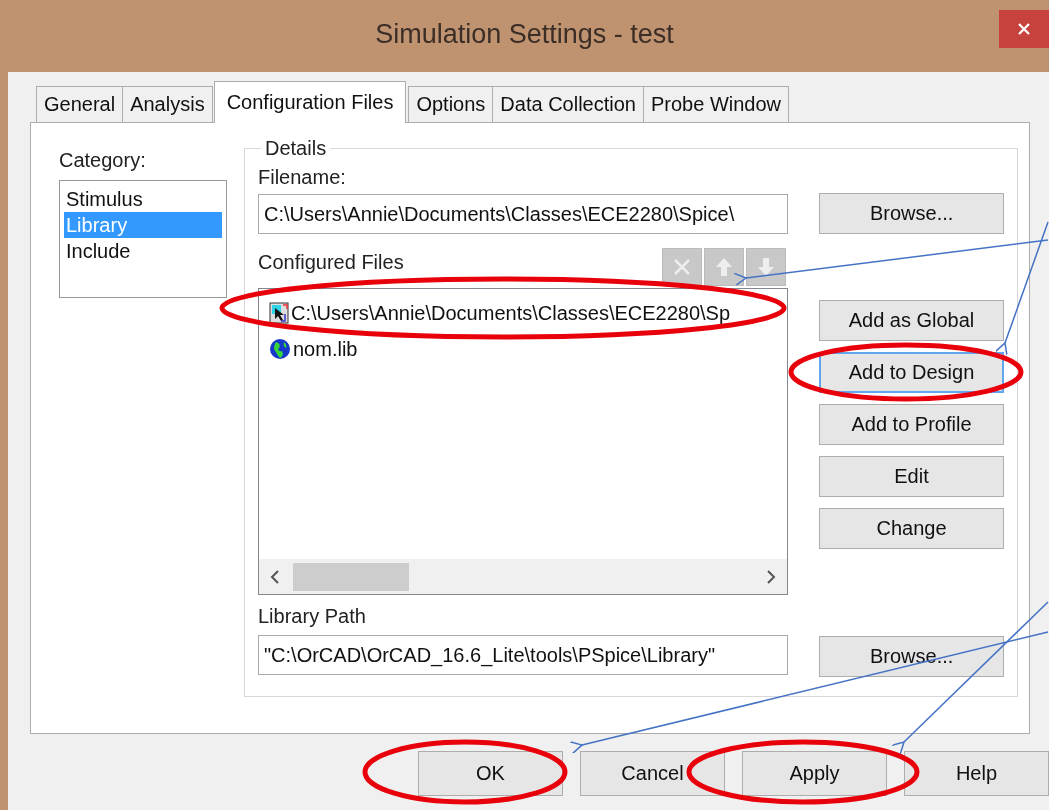 The height and width of the screenshot is (810, 1049). Describe the element at coordinates (976, 773) in the screenshot. I see `dialog-button: Help` at that location.